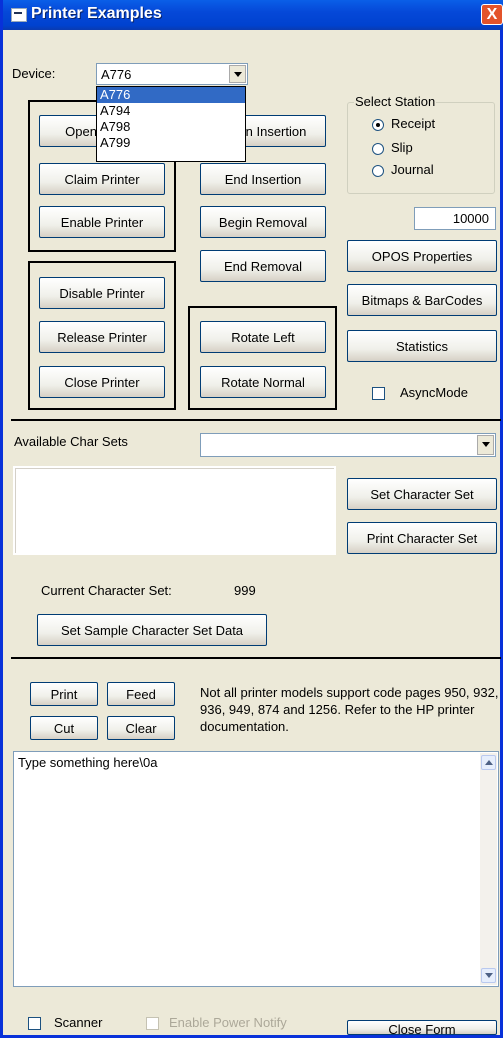  Describe the element at coordinates (422, 256) in the screenshot. I see `opos-properties-button: OPOS Properties` at that location.